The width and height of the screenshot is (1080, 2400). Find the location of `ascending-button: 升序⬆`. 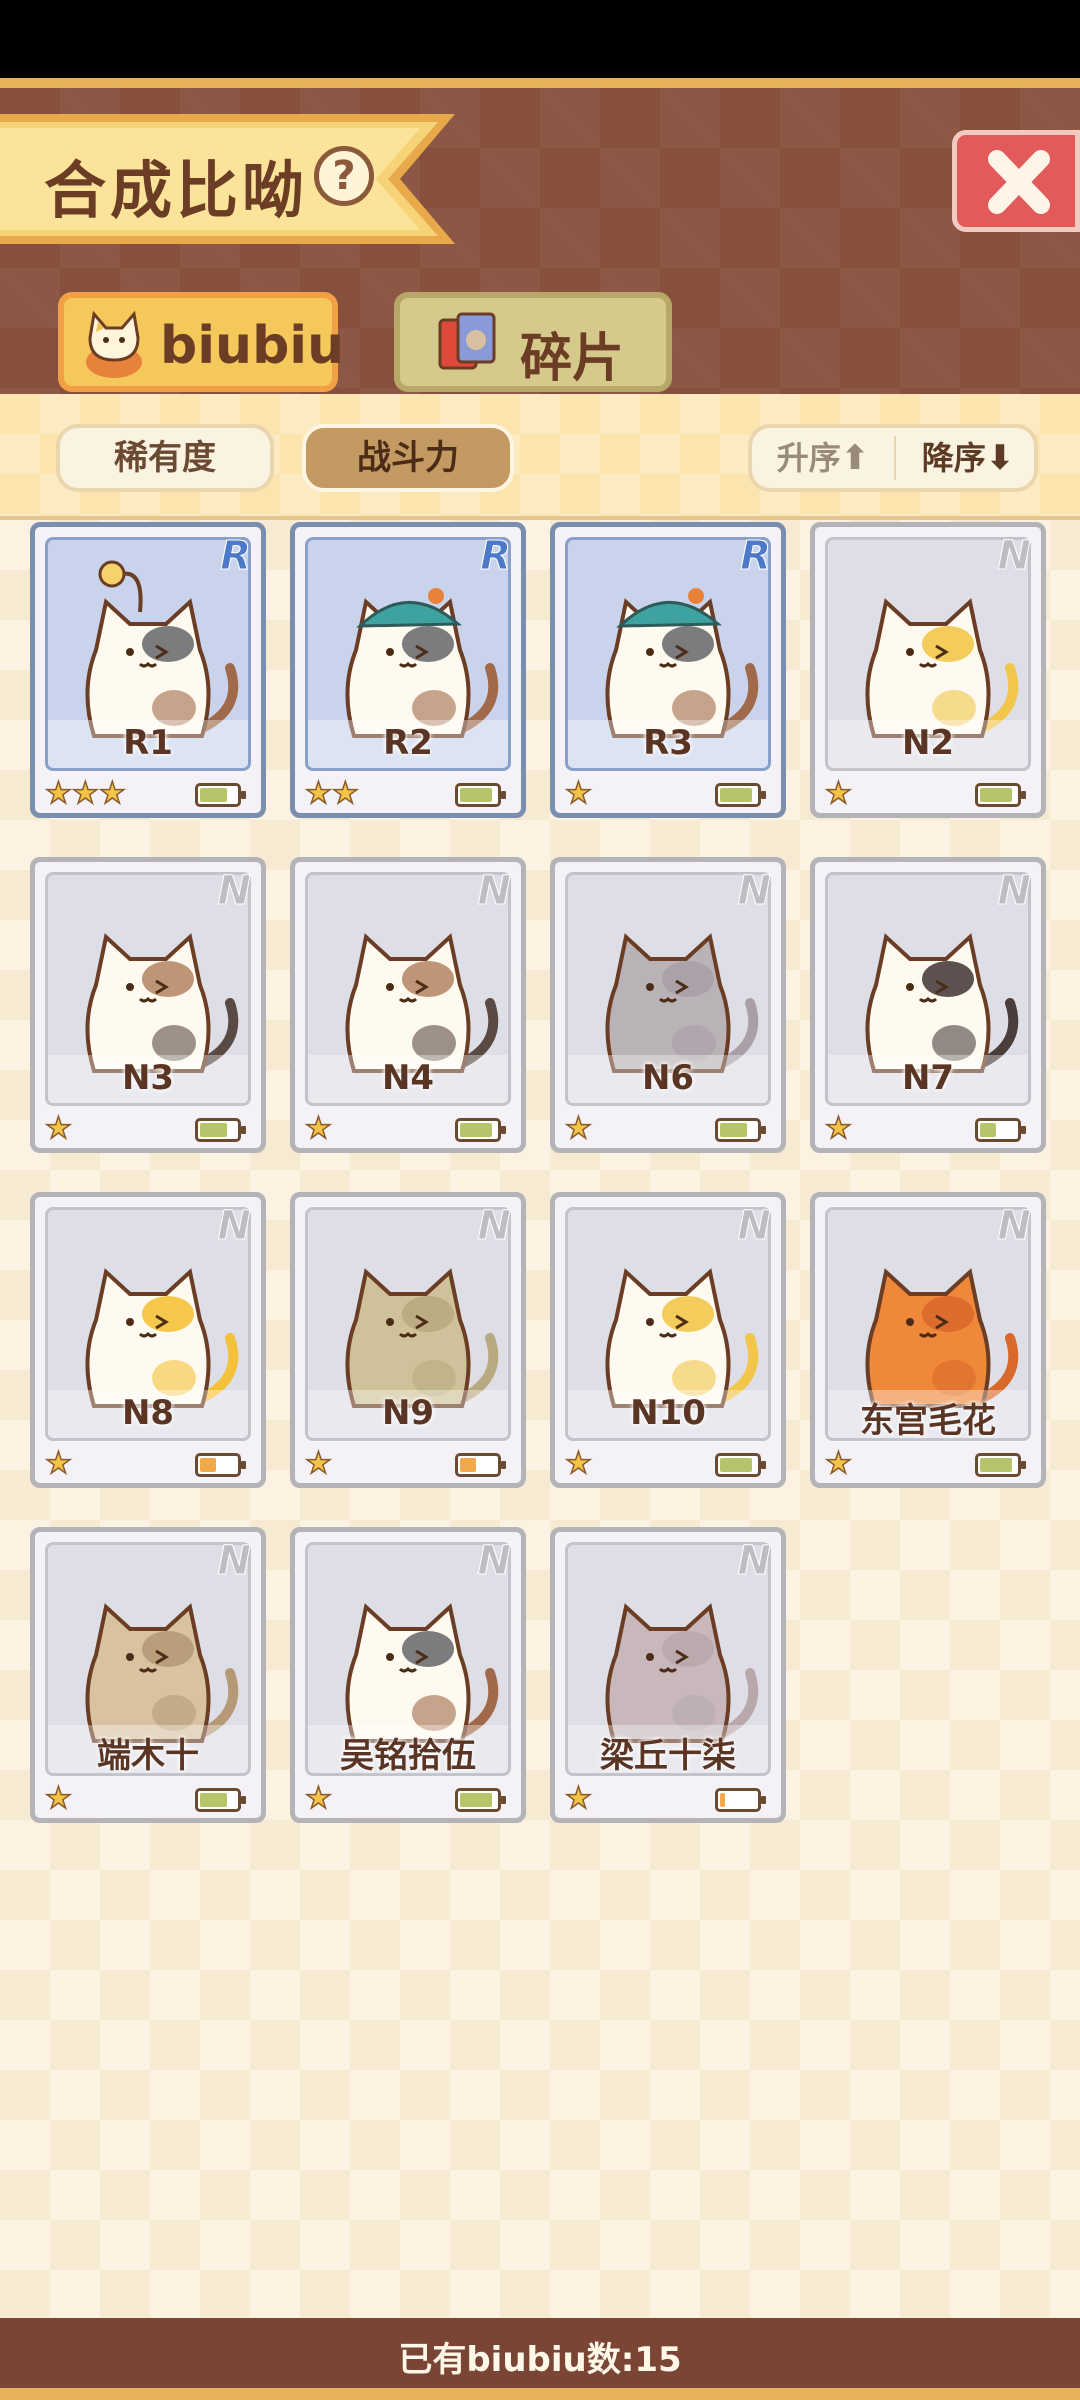

ascending-button: 升序⬆ is located at coordinates (823, 458).